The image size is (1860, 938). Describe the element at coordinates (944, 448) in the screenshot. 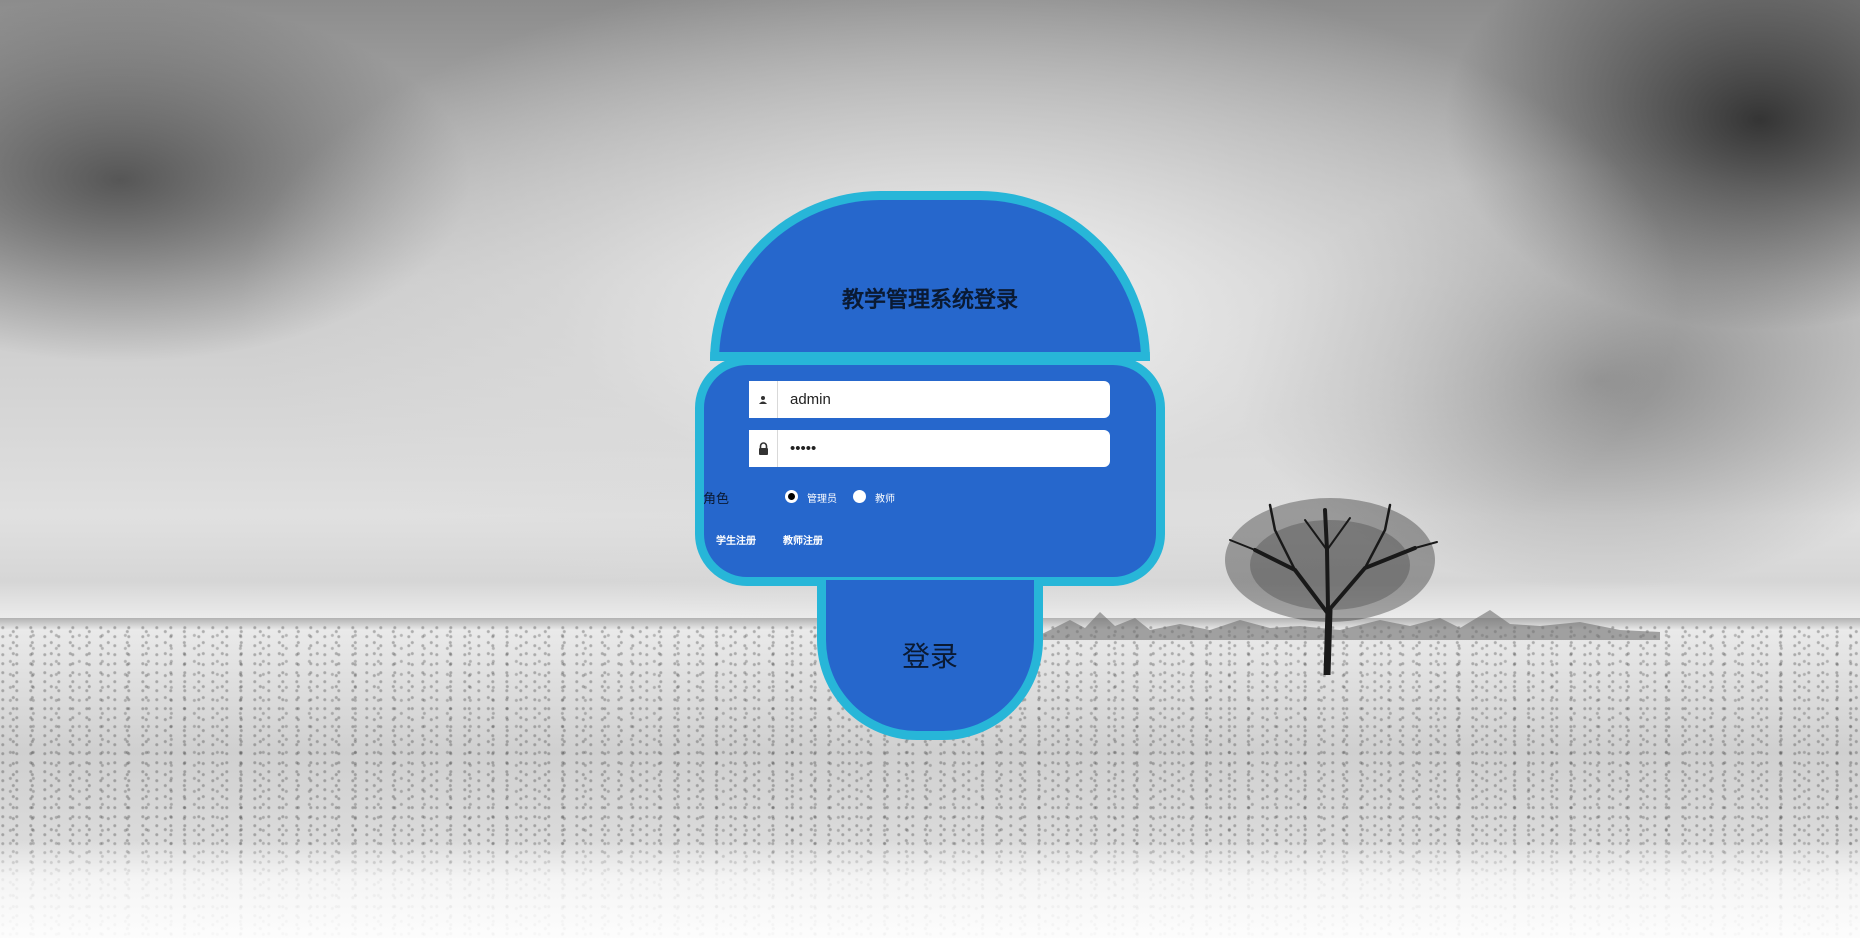

I see `password-input` at that location.